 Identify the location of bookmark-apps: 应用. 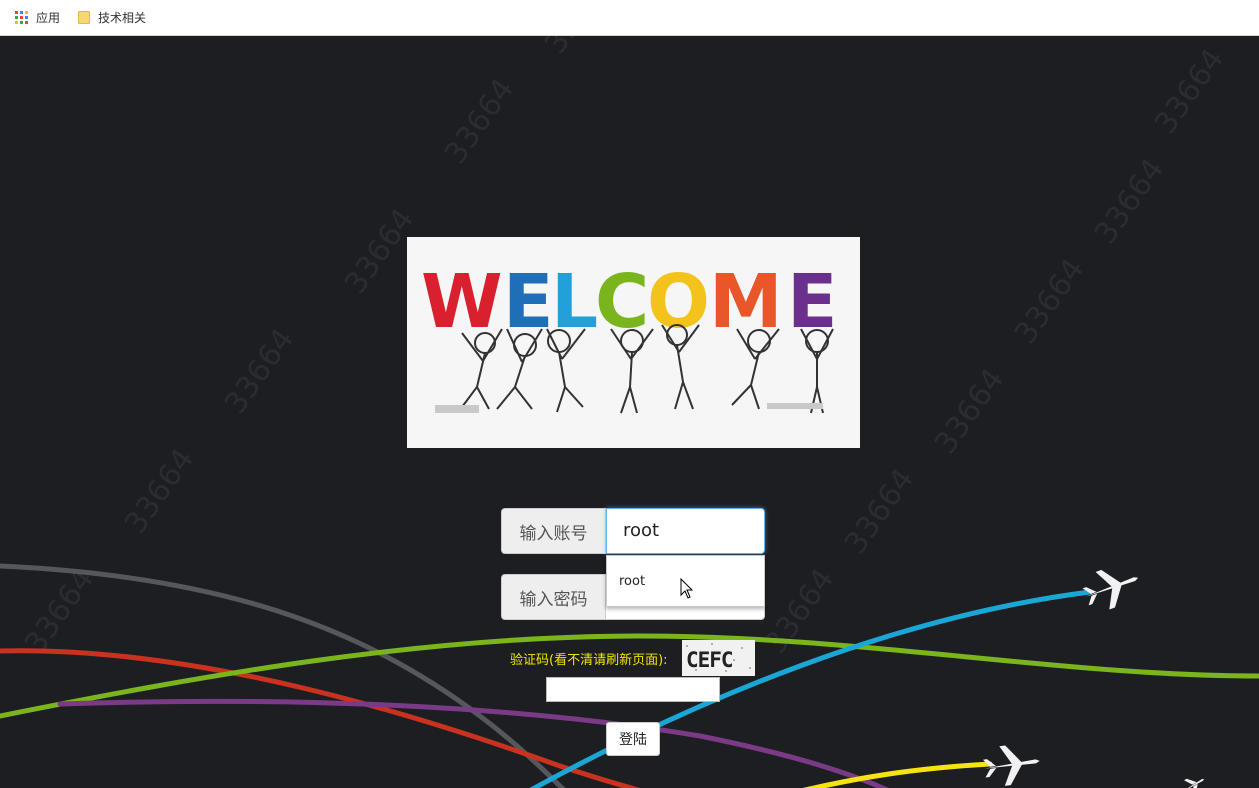
(37, 17).